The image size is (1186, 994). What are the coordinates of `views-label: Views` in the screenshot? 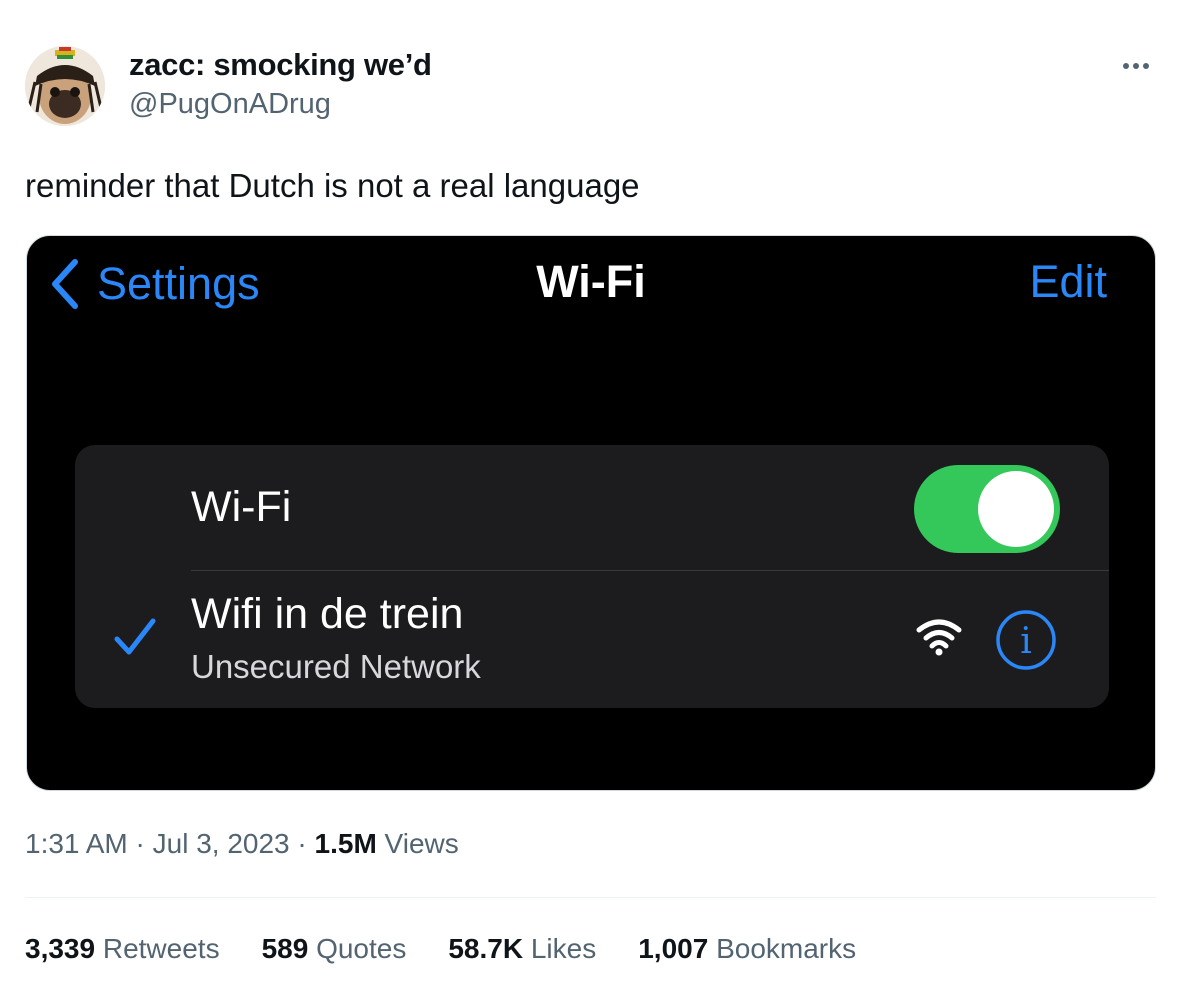 It's located at (421, 843).